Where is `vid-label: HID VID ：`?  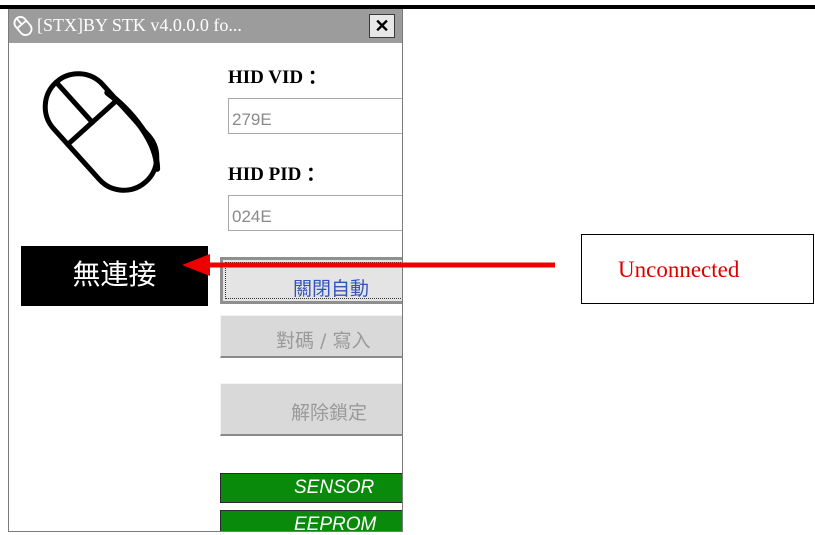 vid-label: HID VID ： is located at coordinates (277, 77).